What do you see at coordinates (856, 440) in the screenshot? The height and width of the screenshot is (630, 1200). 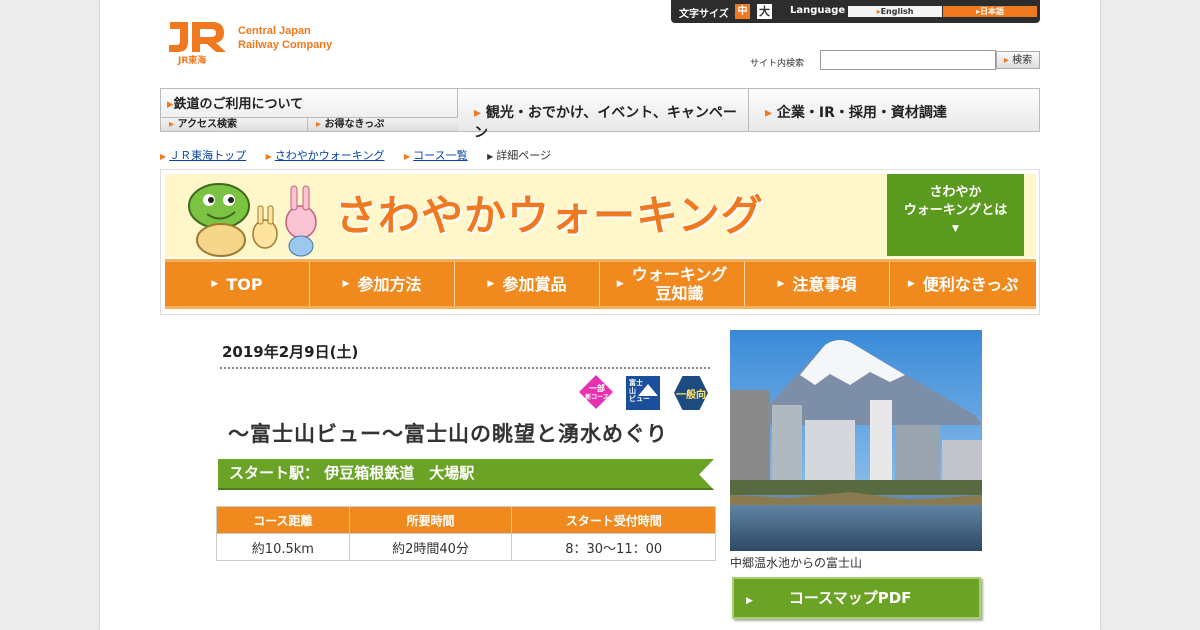 I see `mt-fuji-photo` at bounding box center [856, 440].